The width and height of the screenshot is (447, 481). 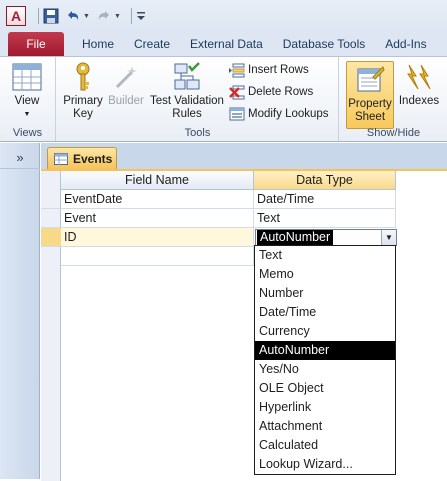 I want to click on builder-wand-icon, so click(x=126, y=77).